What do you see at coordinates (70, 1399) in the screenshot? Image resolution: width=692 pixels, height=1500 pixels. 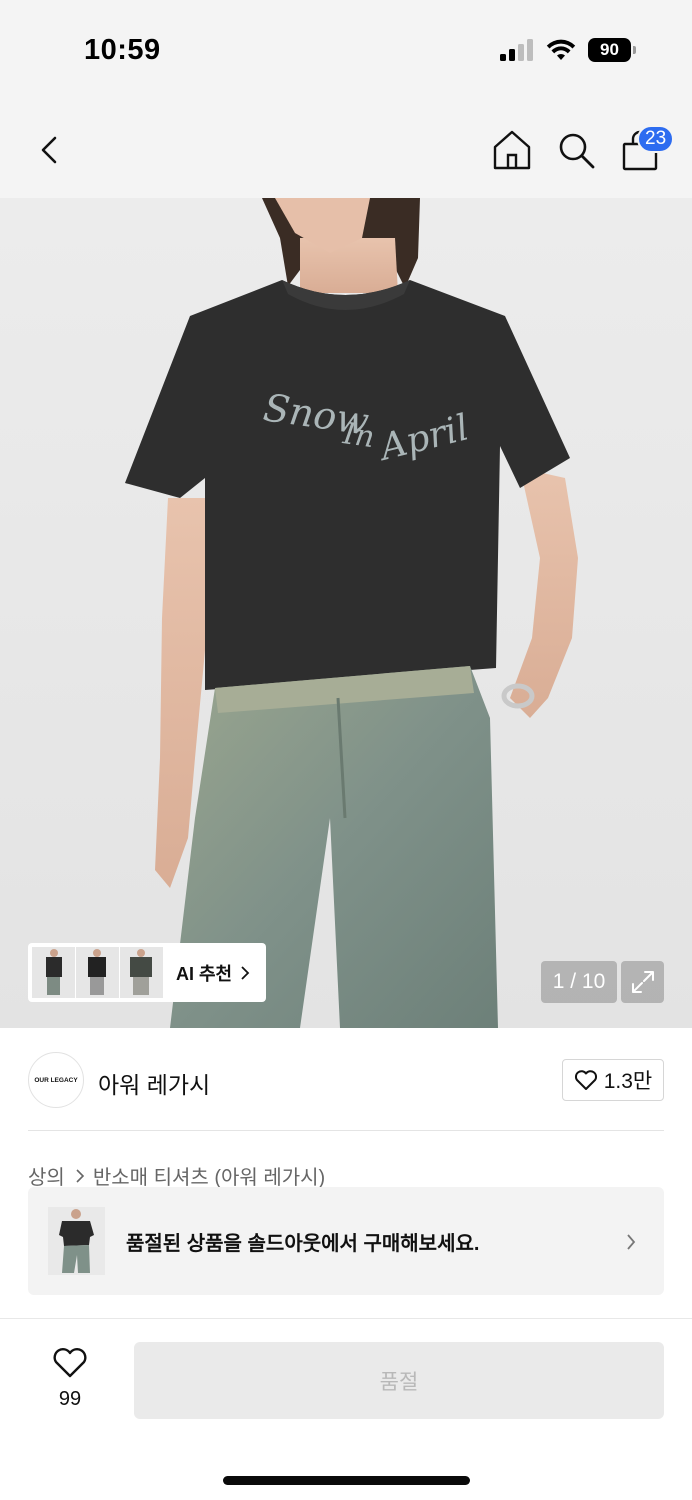 I see `wishlist-count: 99` at bounding box center [70, 1399].